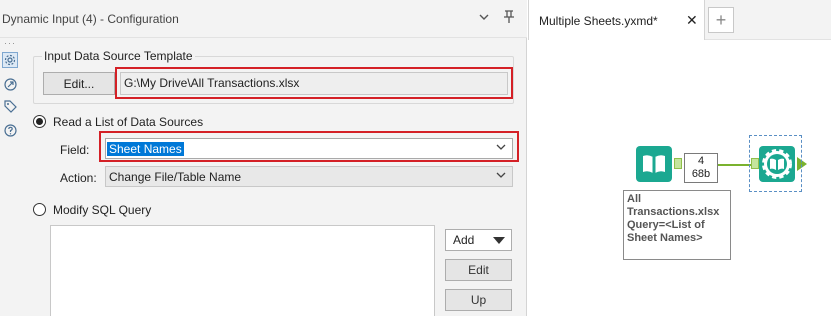 This screenshot has width=831, height=316. Describe the element at coordinates (721, 20) in the screenshot. I see `add-tab-button: +` at that location.